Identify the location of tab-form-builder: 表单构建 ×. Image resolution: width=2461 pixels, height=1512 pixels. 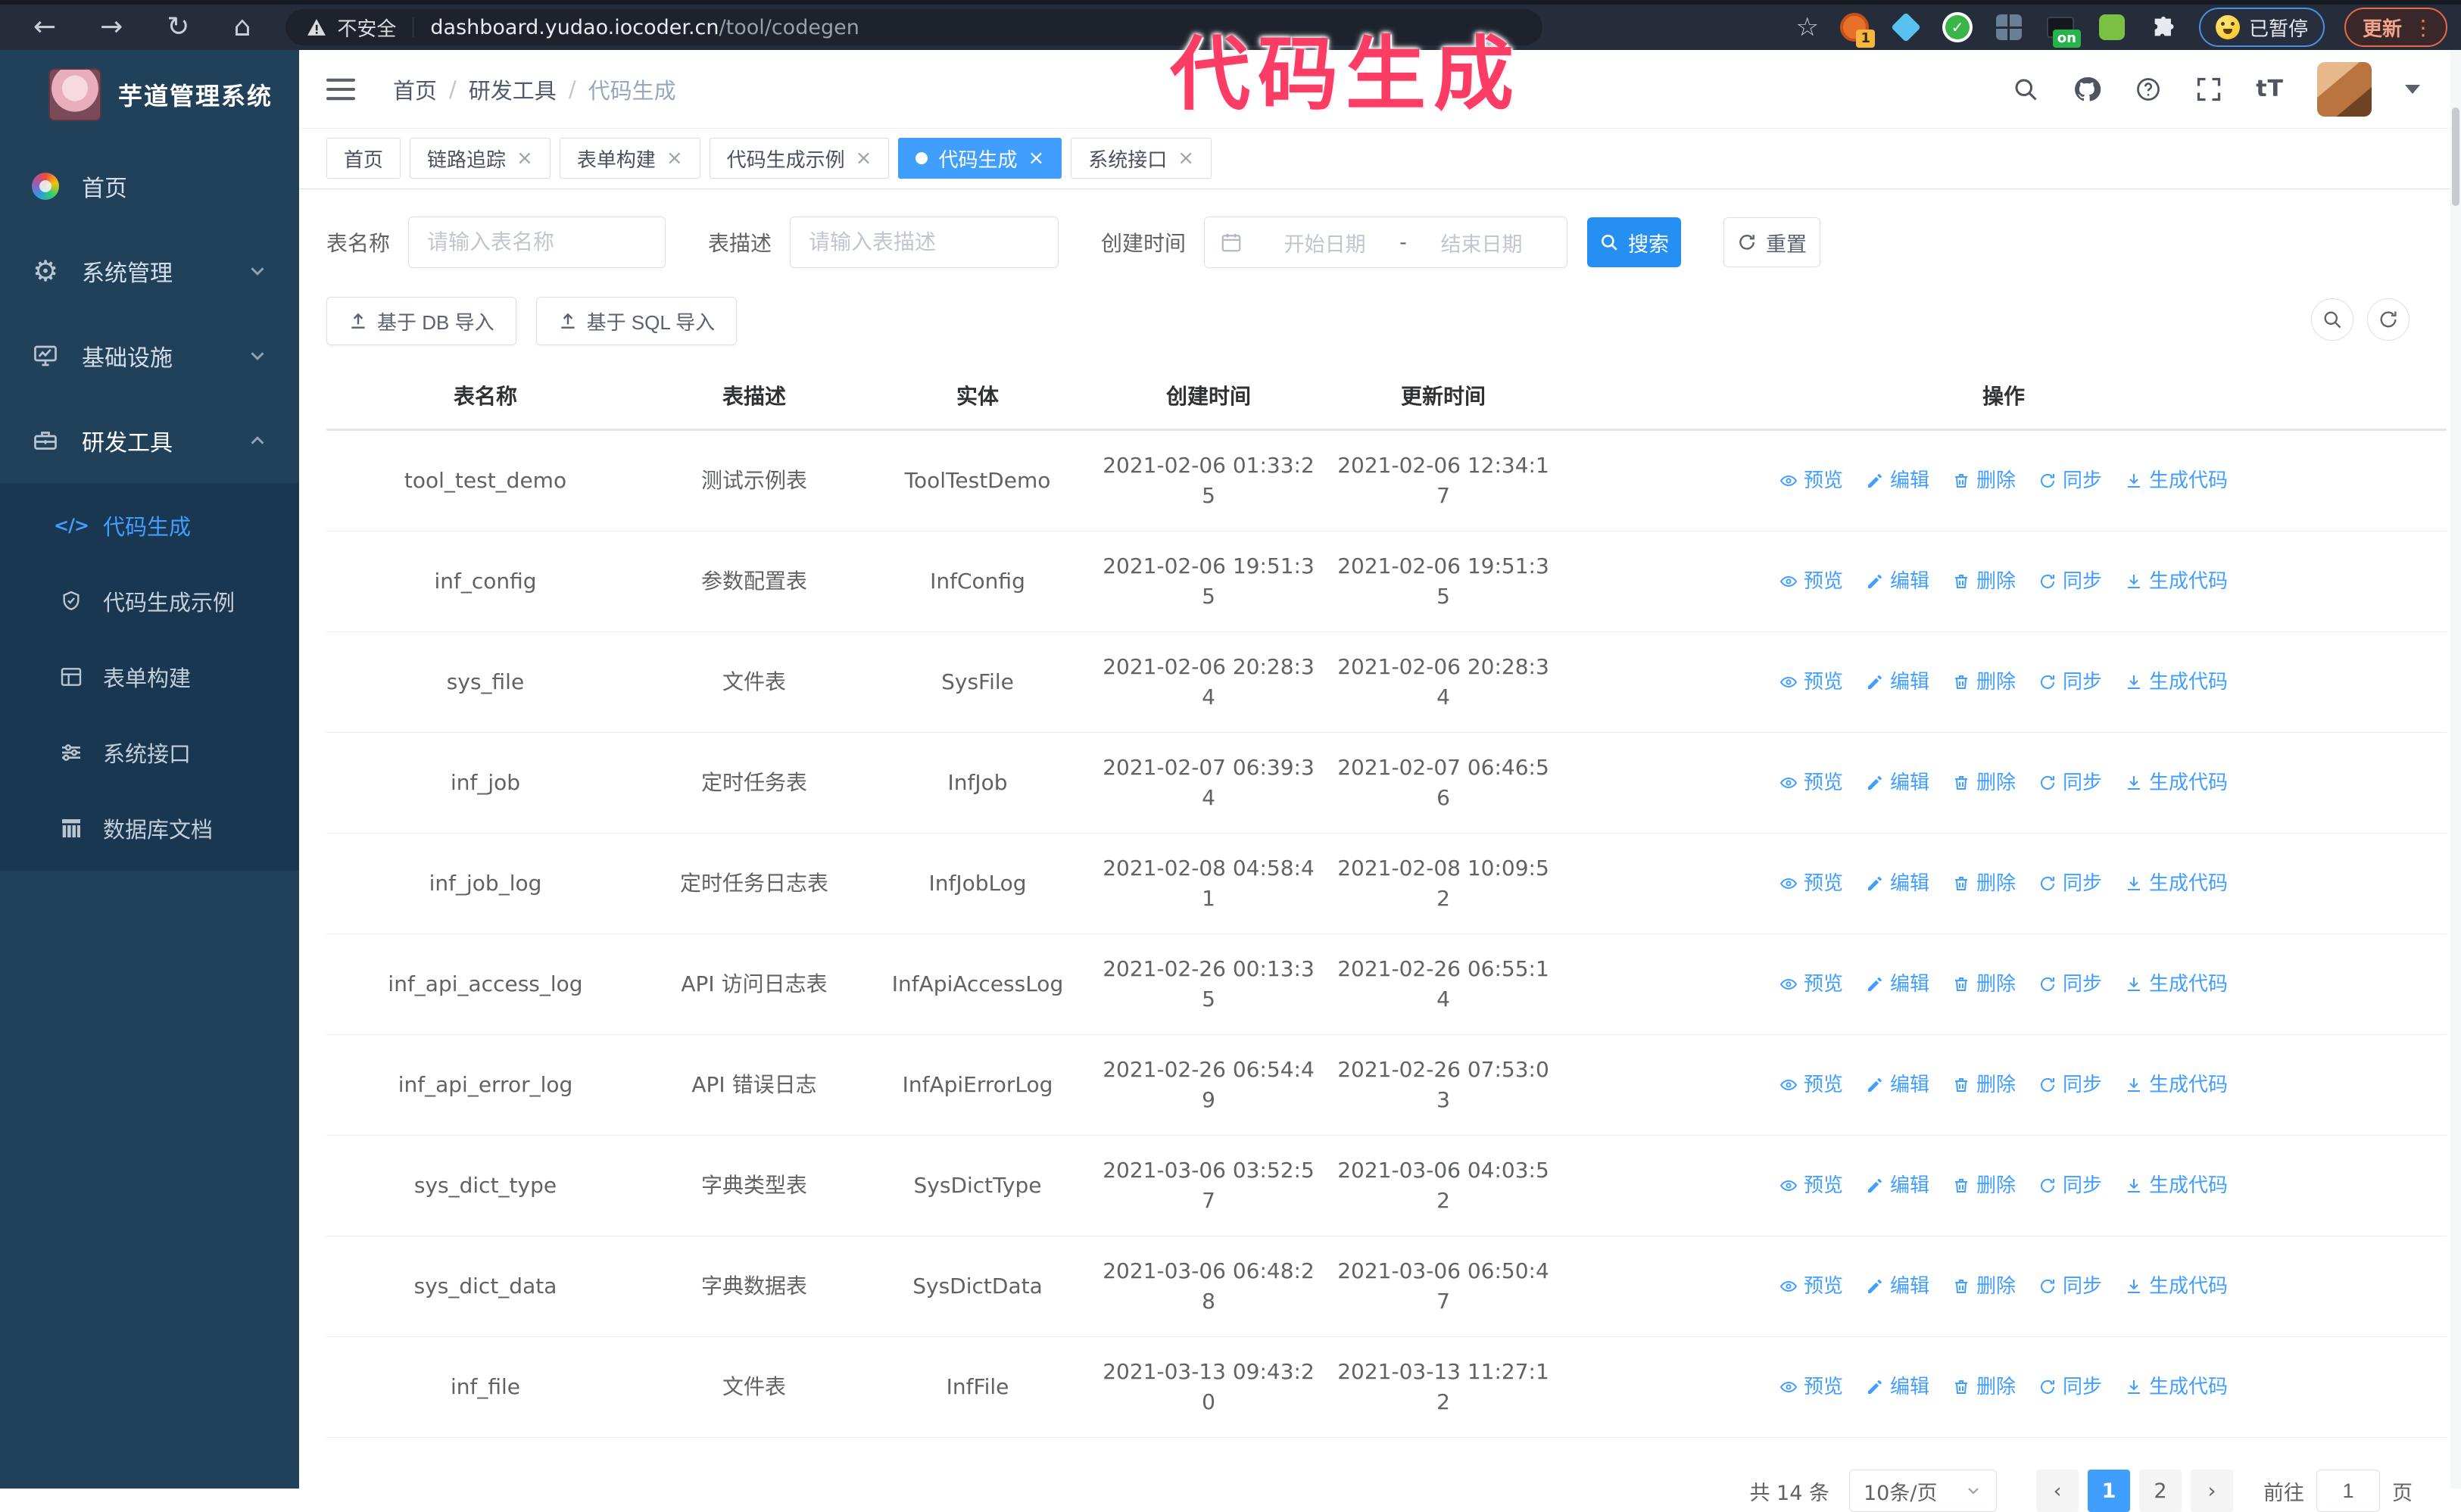
(629, 158).